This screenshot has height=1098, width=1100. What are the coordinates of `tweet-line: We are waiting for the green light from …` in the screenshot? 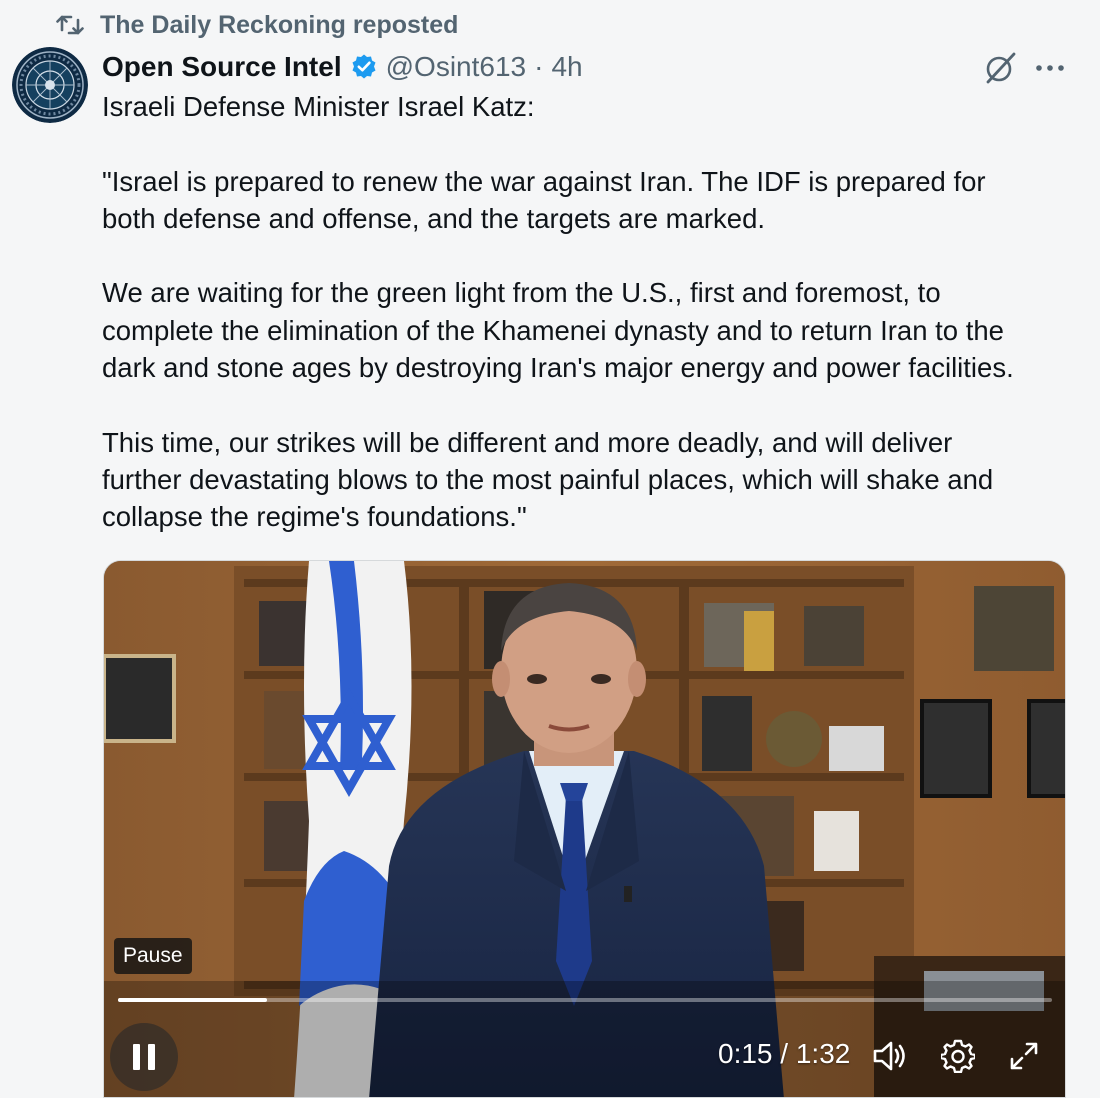 It's located at (521, 293).